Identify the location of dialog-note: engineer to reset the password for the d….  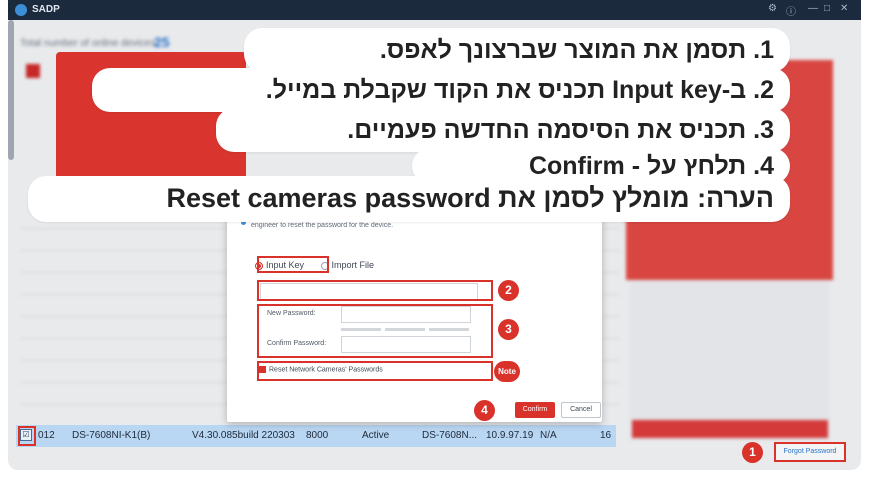
(322, 225).